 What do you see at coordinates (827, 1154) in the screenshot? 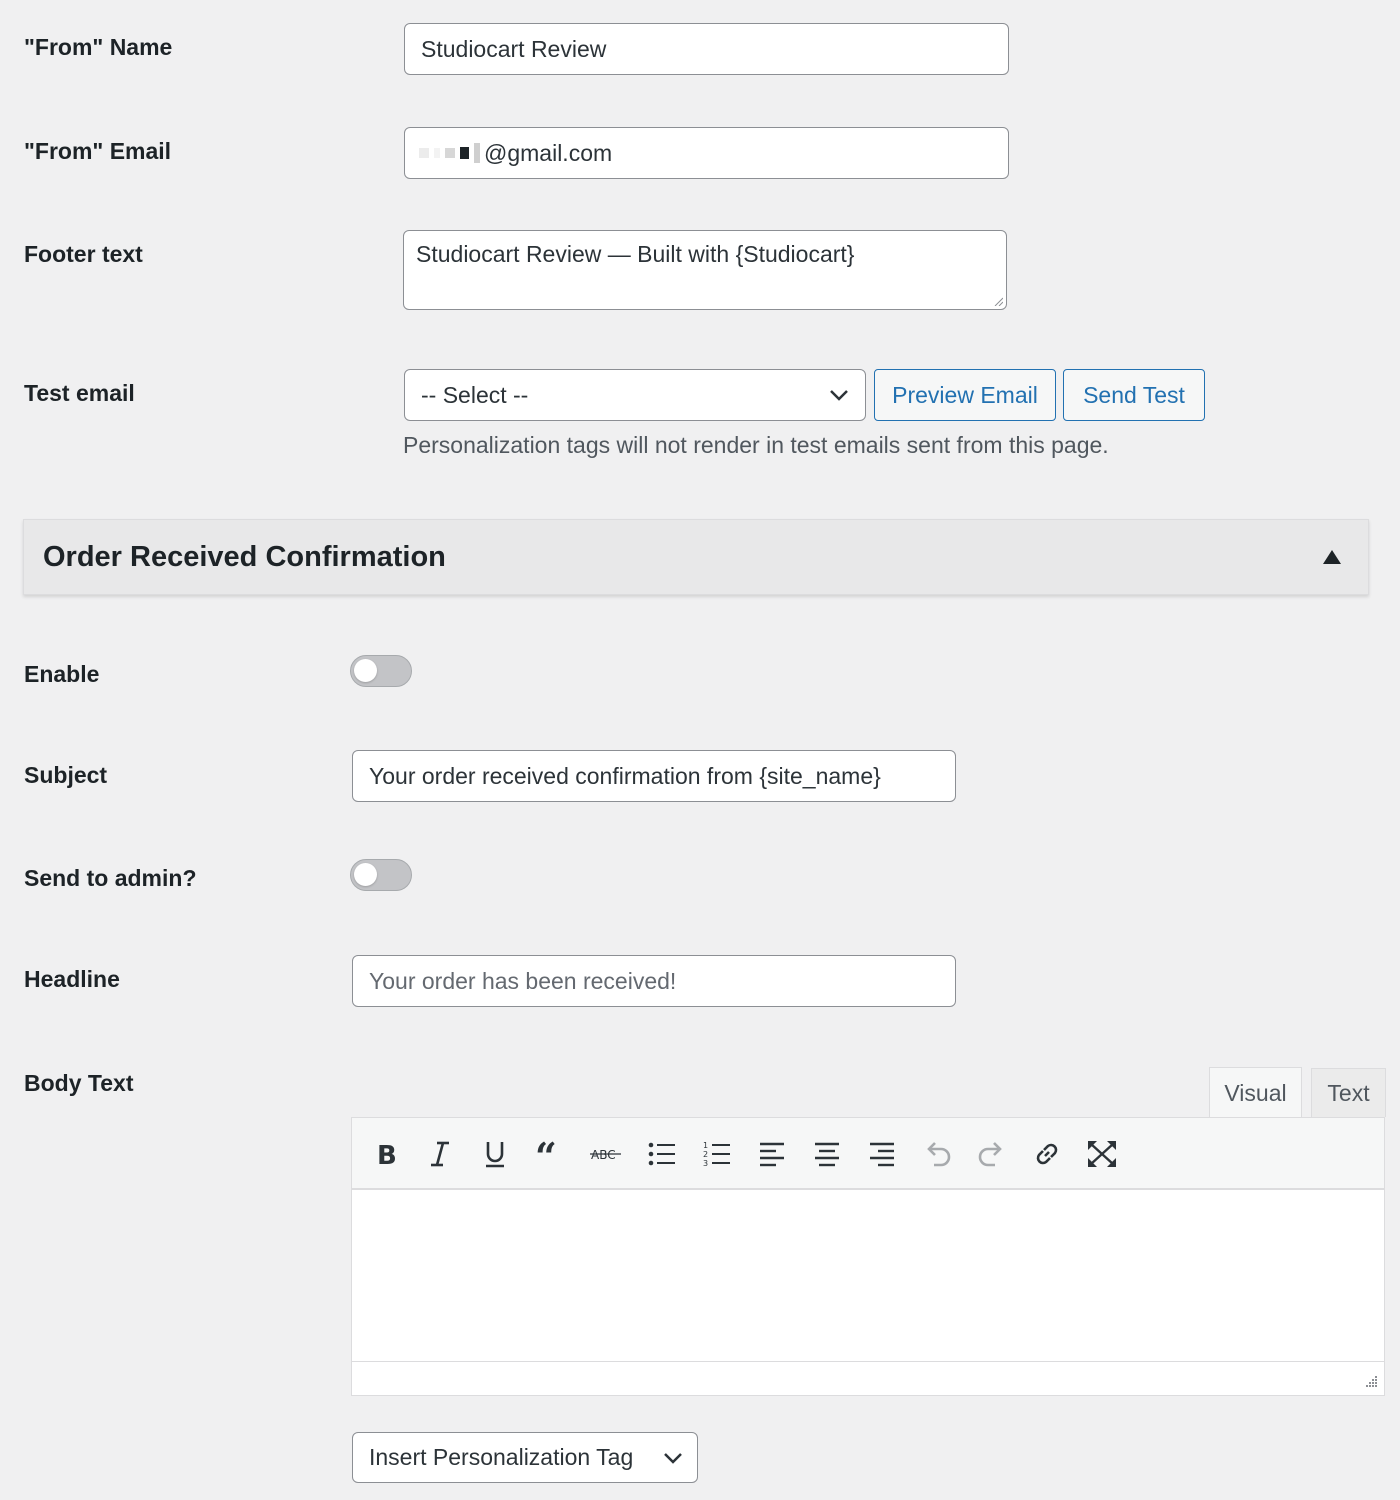
I see `align-center-icon` at bounding box center [827, 1154].